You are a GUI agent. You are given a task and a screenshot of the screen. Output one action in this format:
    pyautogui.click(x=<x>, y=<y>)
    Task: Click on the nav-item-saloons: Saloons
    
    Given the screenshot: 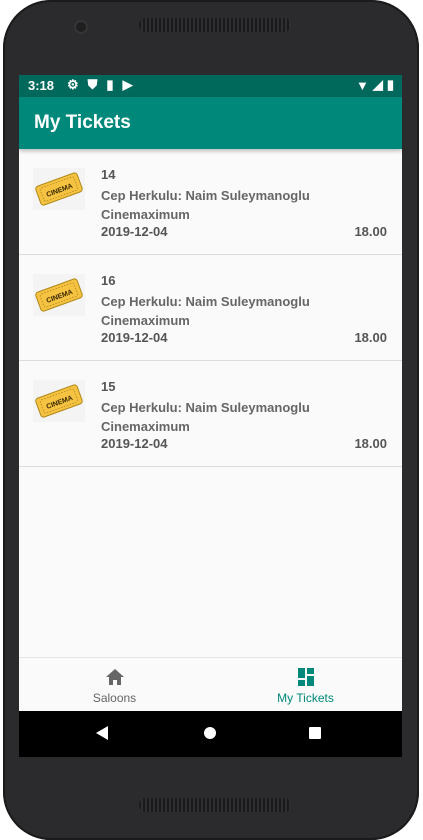 What is the action you would take?
    pyautogui.click(x=114, y=685)
    